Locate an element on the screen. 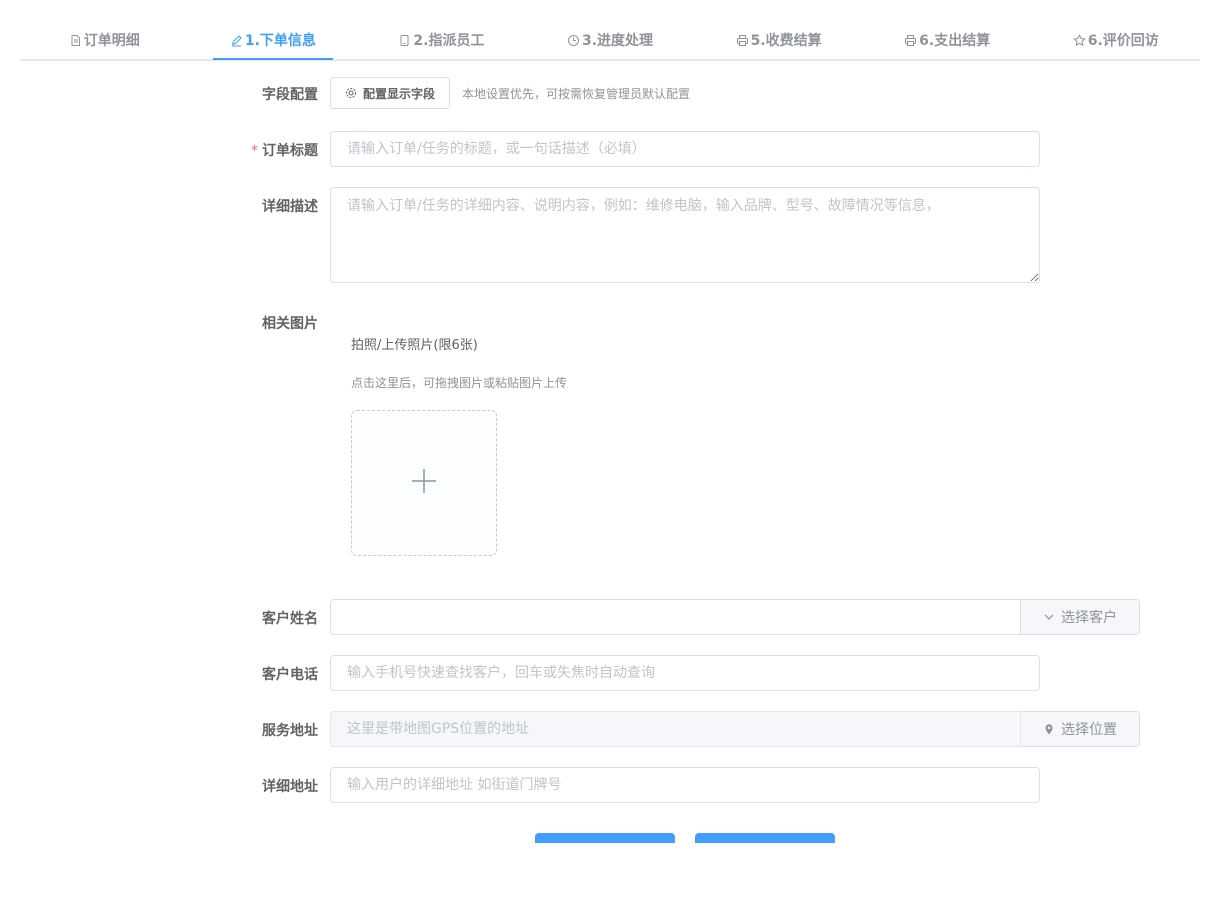 The width and height of the screenshot is (1220, 909). chevron-down-icon is located at coordinates (1049, 617).